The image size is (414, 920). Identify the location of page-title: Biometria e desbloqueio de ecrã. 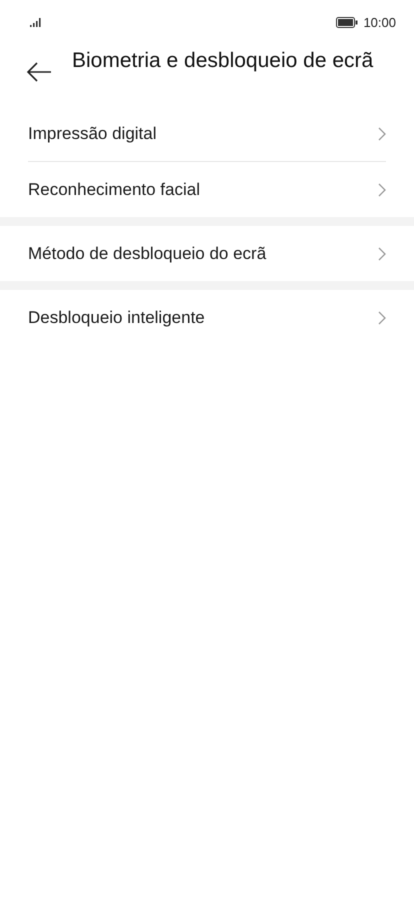
(223, 60).